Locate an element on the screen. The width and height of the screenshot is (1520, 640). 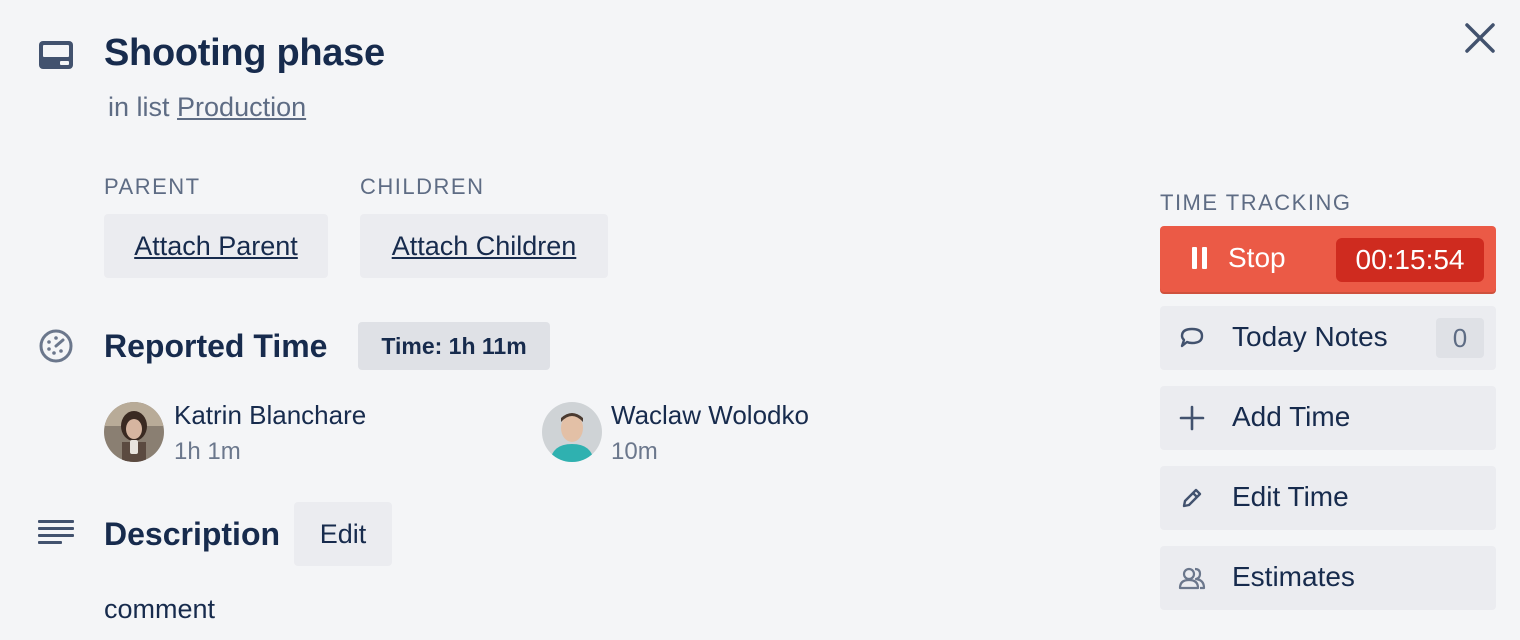
description-lines-icon is located at coordinates (56, 533).